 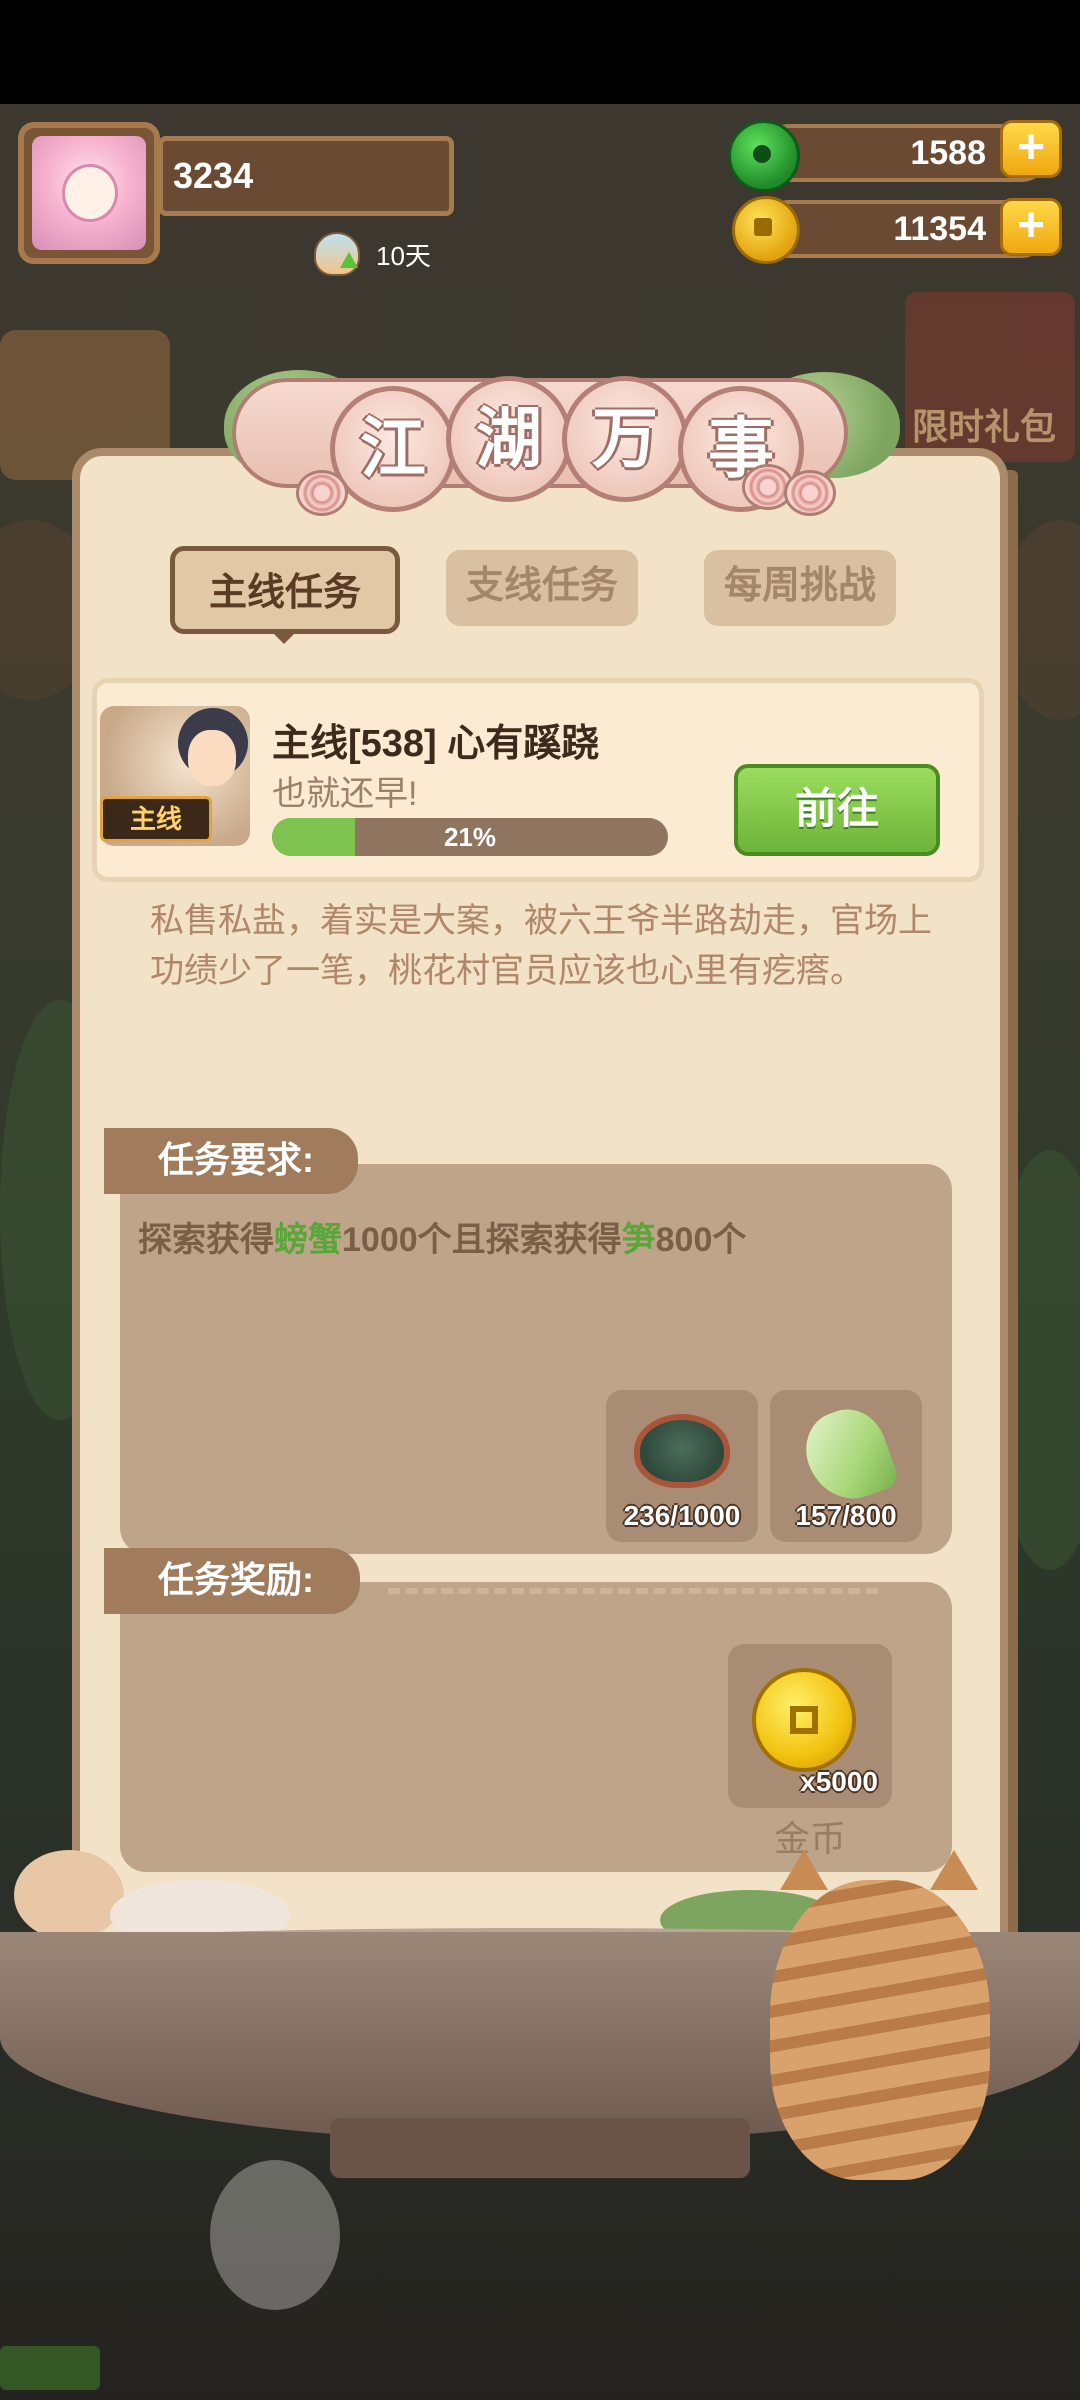 What do you see at coordinates (542, 588) in the screenshot?
I see `tab-side-quest: 支线任务` at bounding box center [542, 588].